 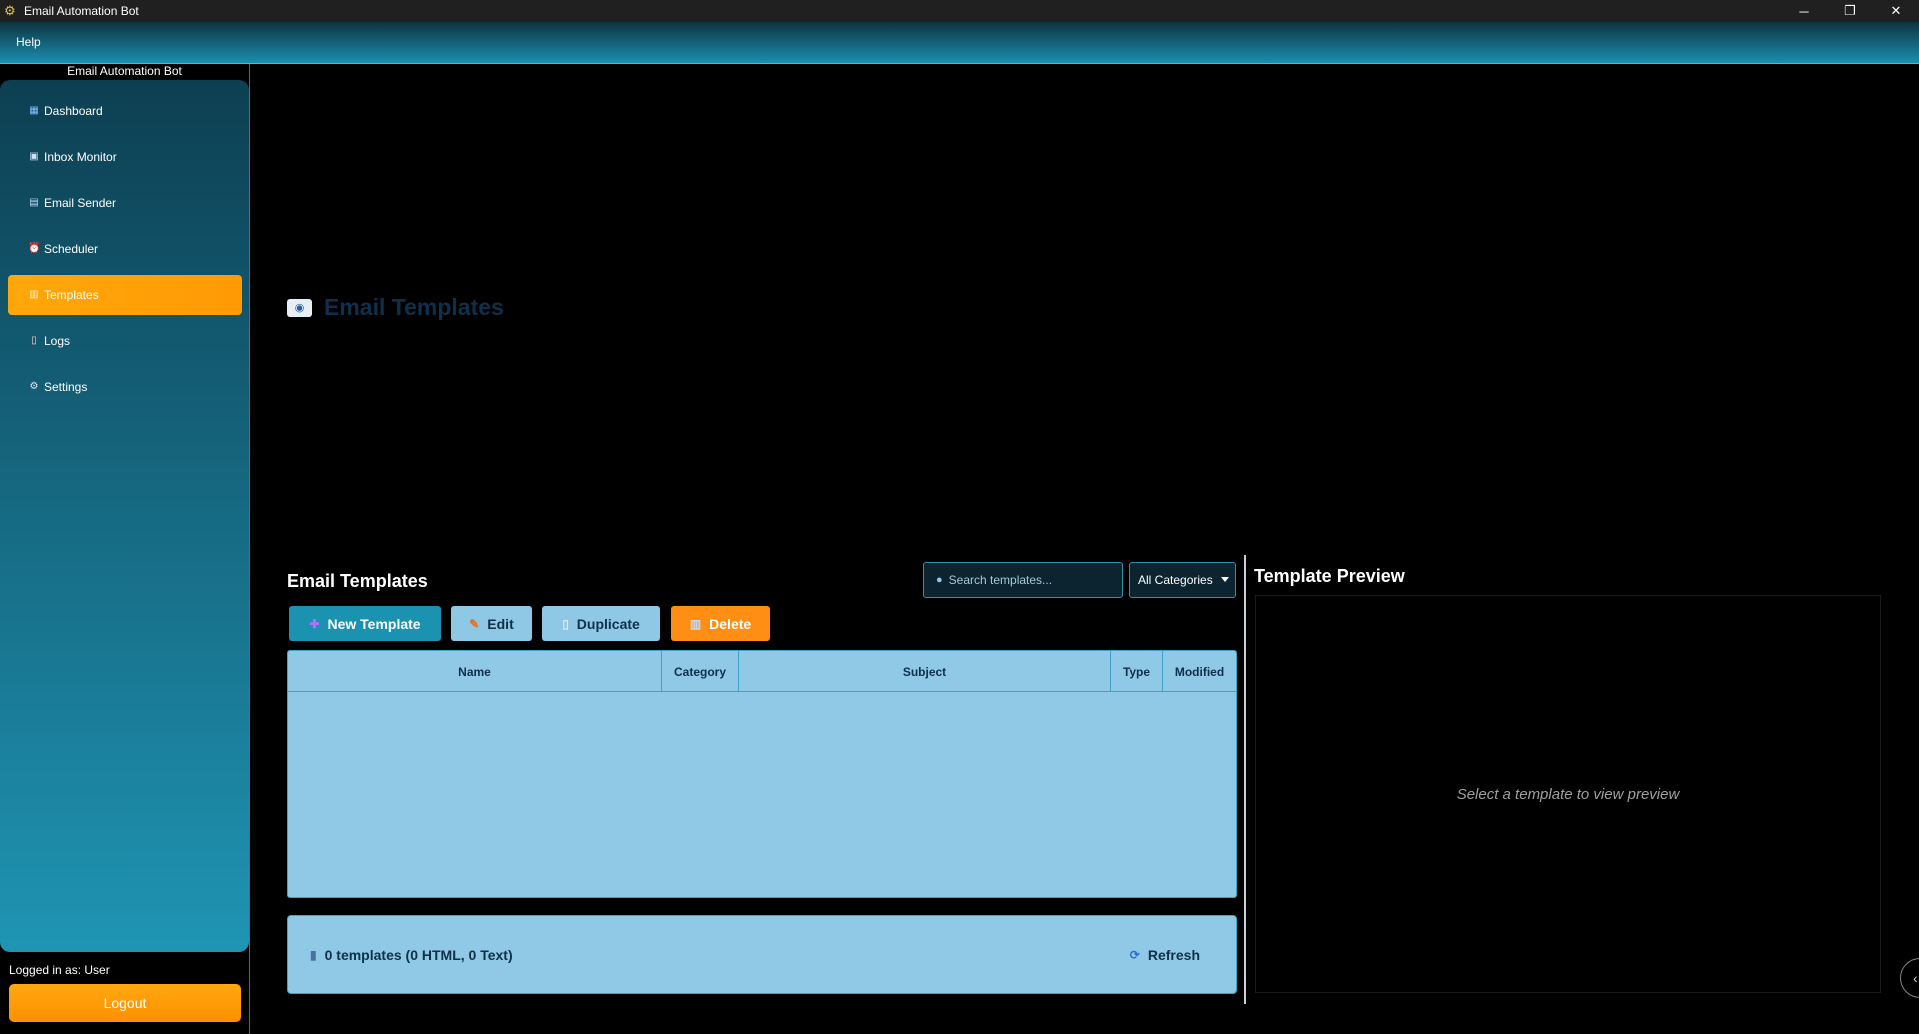 What do you see at coordinates (1175, 580) in the screenshot?
I see `category-value: All Categories` at bounding box center [1175, 580].